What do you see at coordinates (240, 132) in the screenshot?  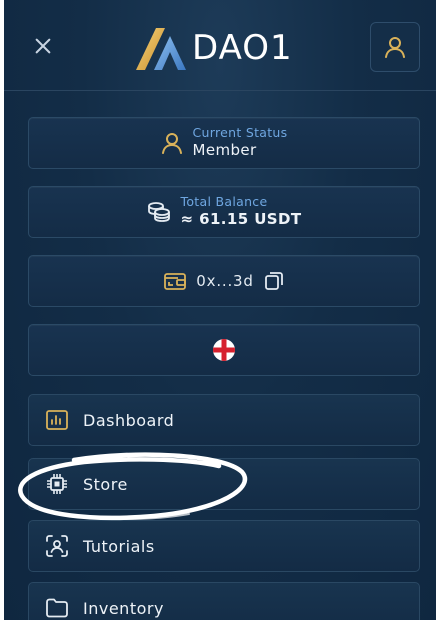 I see `current-status-label: Current Status` at bounding box center [240, 132].